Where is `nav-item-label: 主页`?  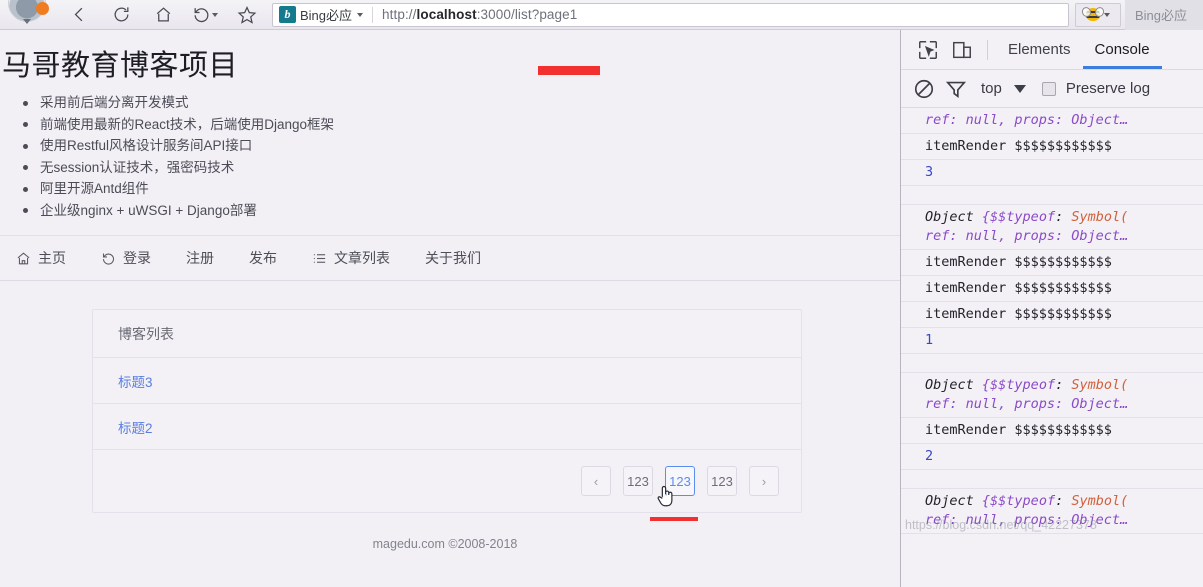 nav-item-label: 主页 is located at coordinates (52, 258).